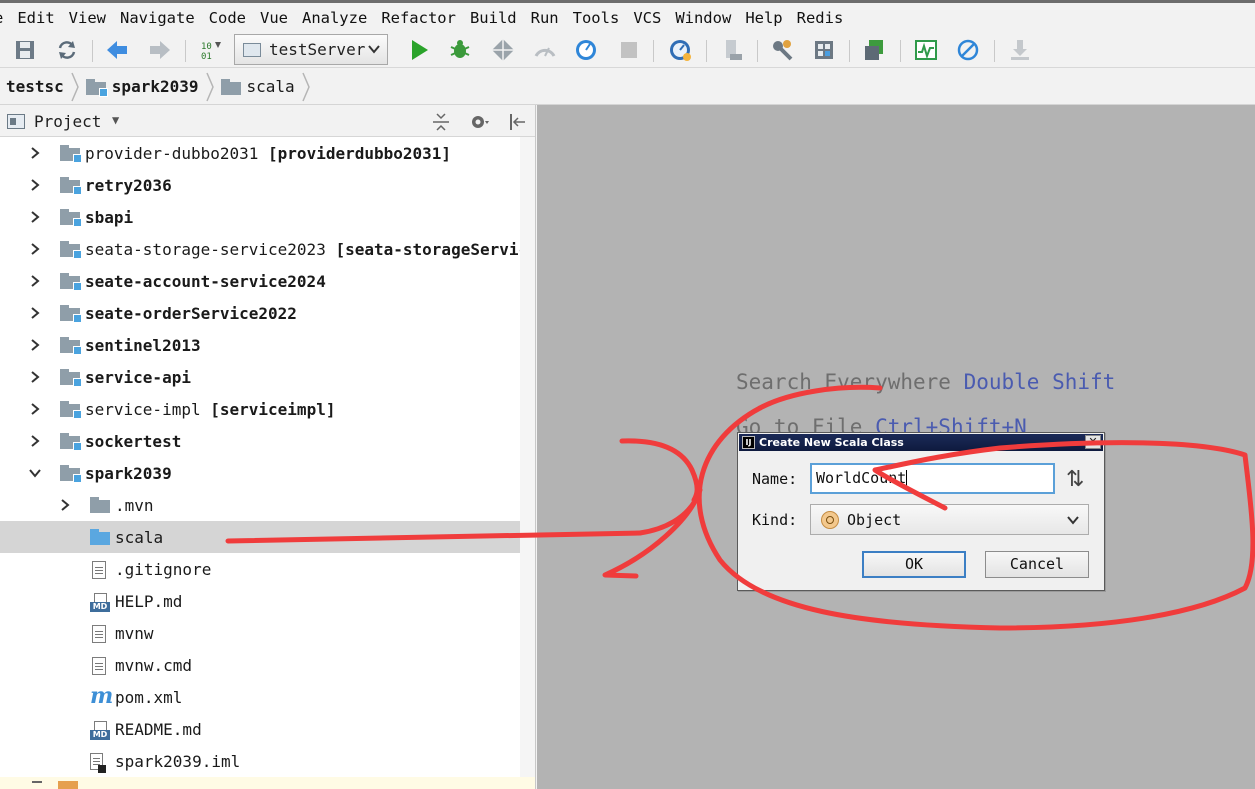 This screenshot has height=789, width=1255. I want to click on coverage-icon, so click(503, 50).